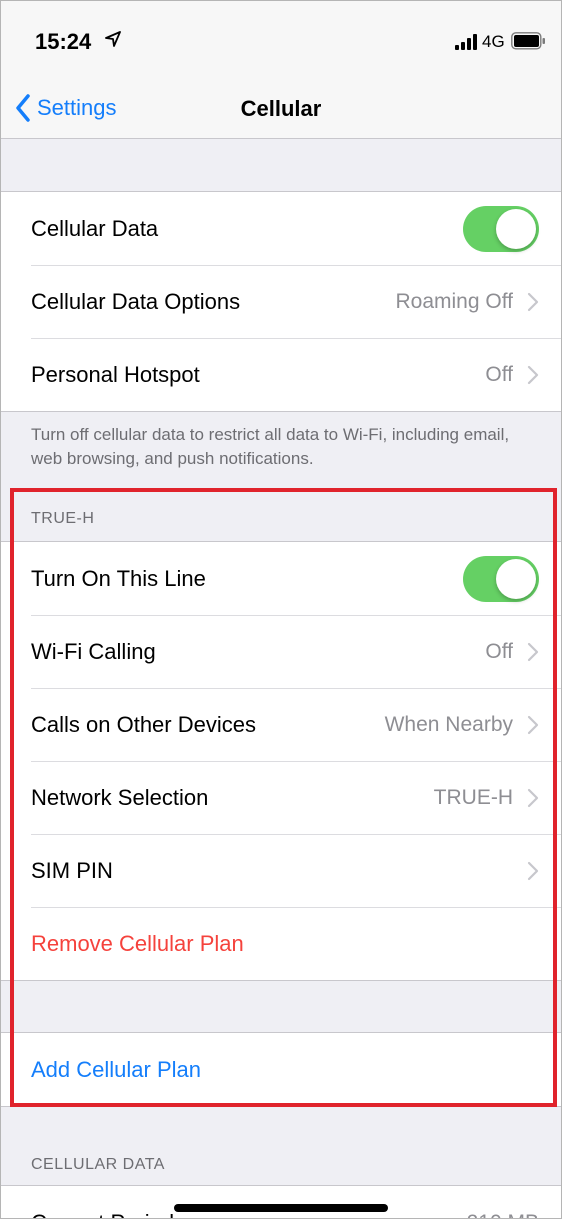  I want to click on wifi-calling-row: Wi-Fi Calling Off, so click(281, 651).